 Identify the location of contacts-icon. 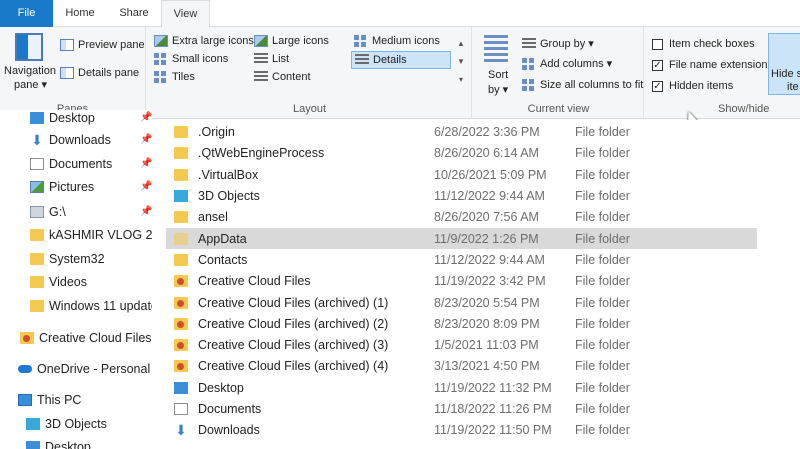
(181, 259).